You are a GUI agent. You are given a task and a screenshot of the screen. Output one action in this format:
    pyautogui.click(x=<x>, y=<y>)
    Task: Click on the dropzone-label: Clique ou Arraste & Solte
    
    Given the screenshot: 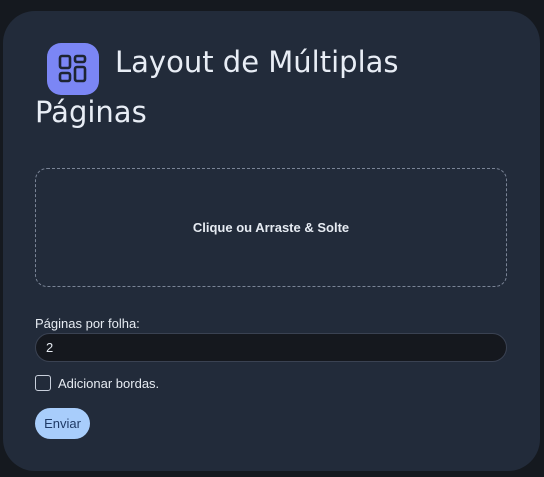 What is the action you would take?
    pyautogui.click(x=271, y=227)
    